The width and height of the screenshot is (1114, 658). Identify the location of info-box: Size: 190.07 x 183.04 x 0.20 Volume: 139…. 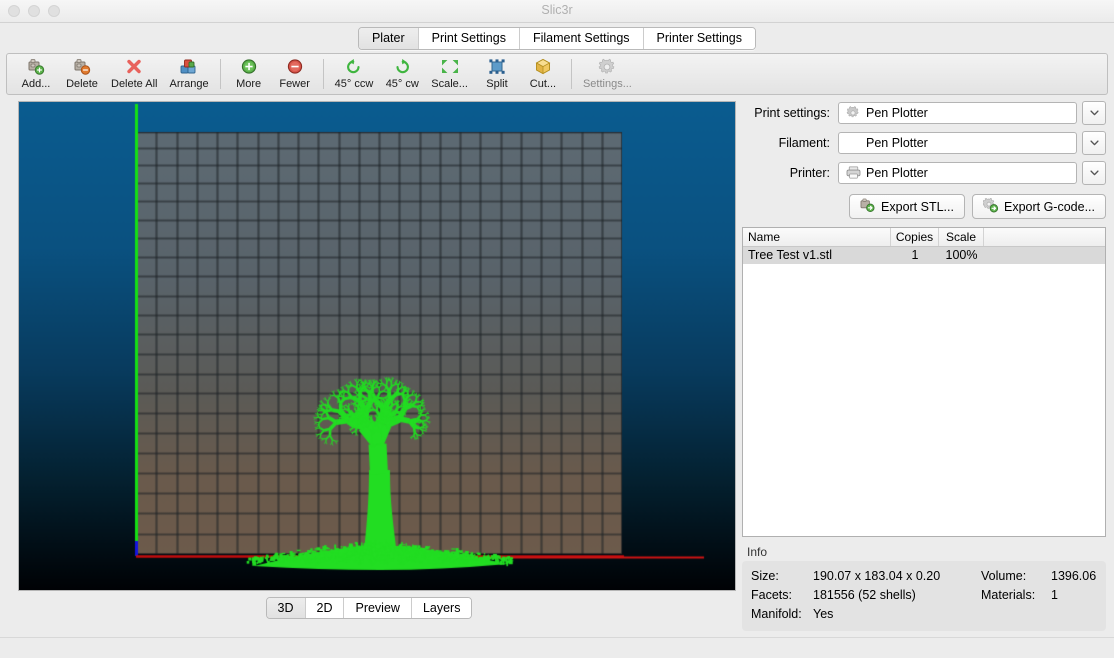
(924, 596).